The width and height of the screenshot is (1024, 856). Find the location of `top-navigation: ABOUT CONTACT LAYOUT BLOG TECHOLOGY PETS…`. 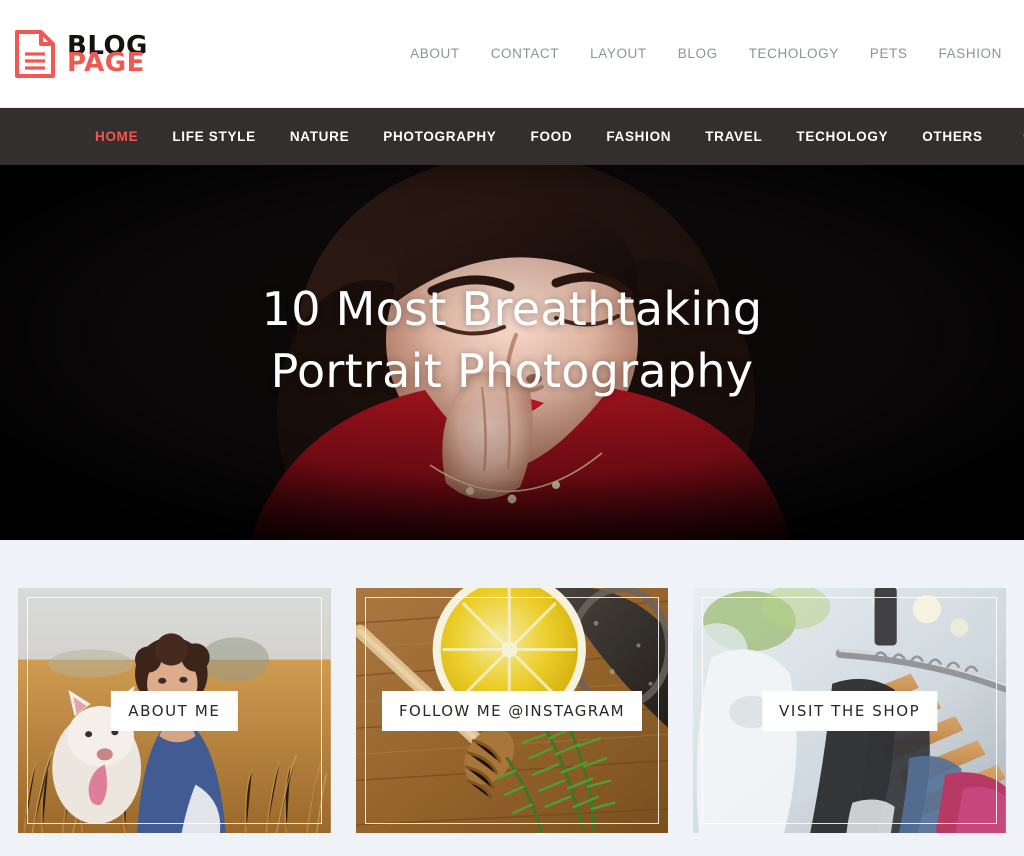

top-navigation: ABOUT CONTACT LAYOUT BLOG TECHOLOGY PETS… is located at coordinates (706, 53).